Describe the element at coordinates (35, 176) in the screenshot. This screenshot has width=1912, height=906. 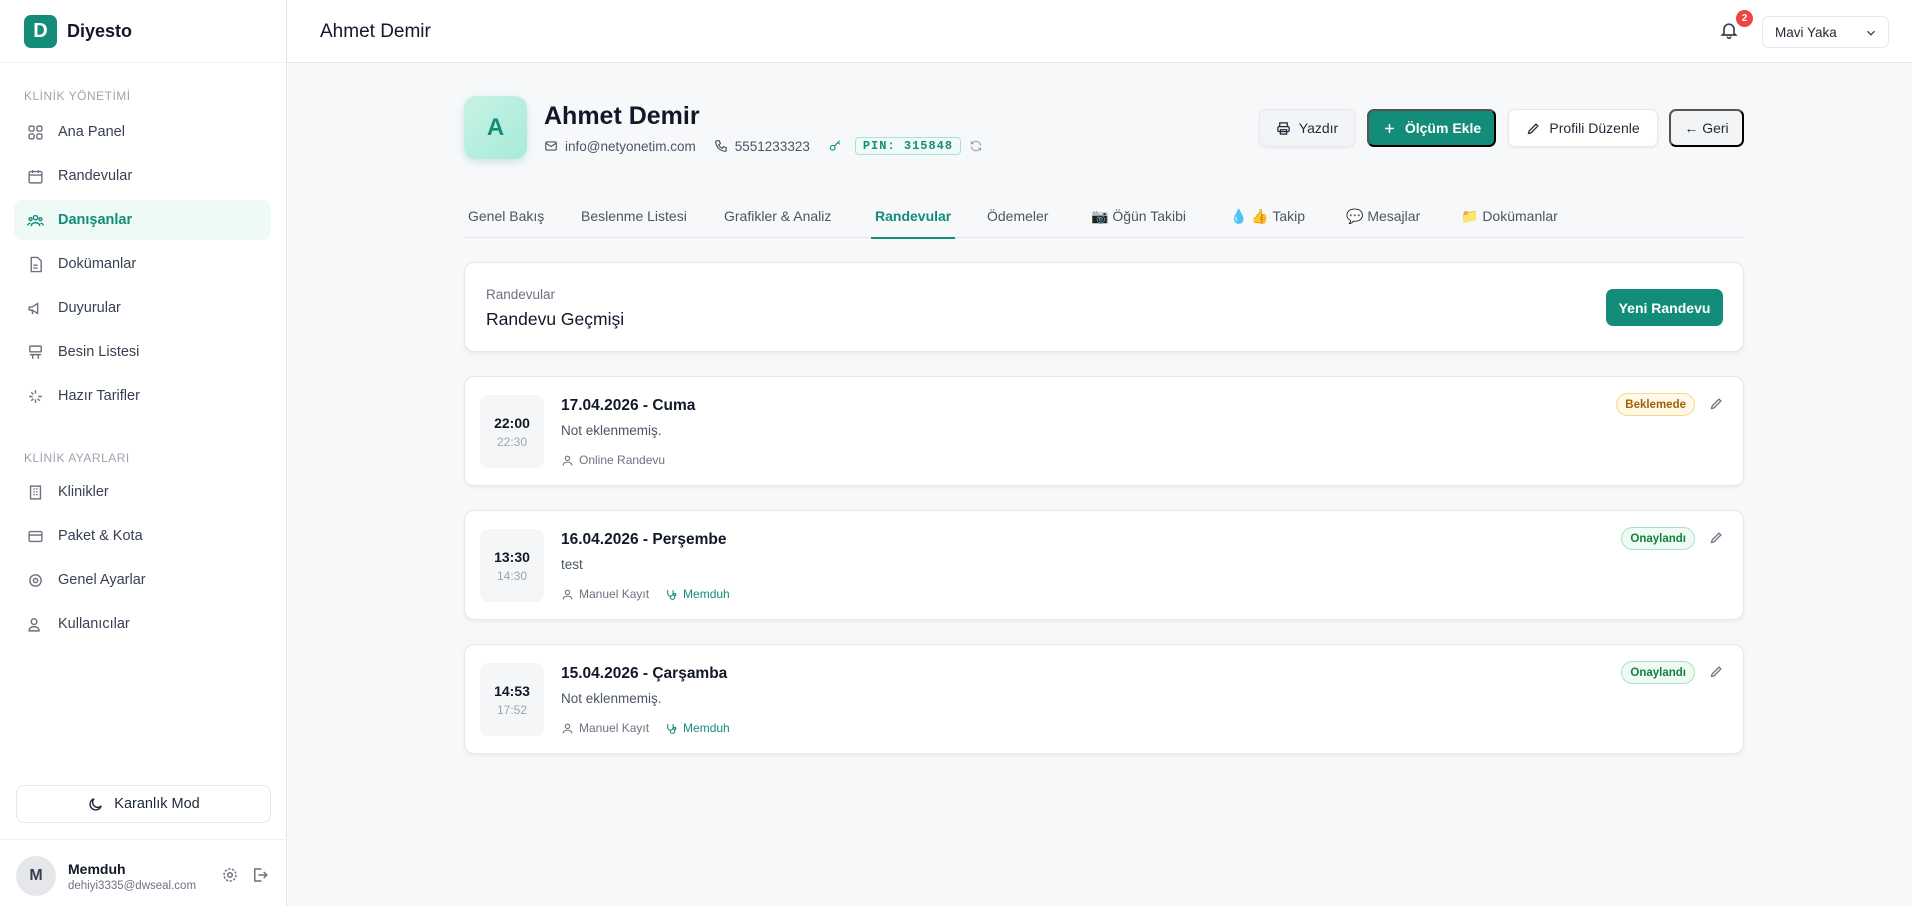
I see `calendar-icon` at that location.